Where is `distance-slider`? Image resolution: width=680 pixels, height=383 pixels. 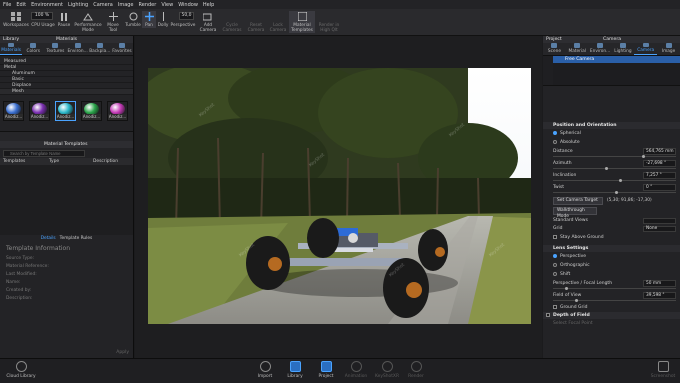
distance-slider is located at coordinates (614, 156).